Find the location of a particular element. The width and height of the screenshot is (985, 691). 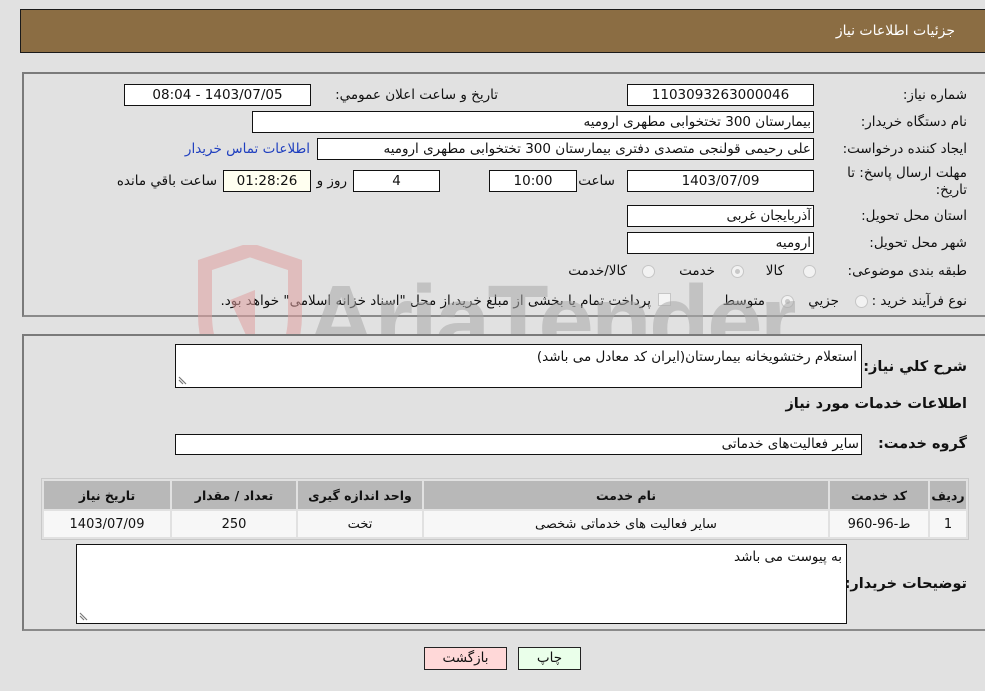

deadline-time-field: 10:00 is located at coordinates (533, 181).